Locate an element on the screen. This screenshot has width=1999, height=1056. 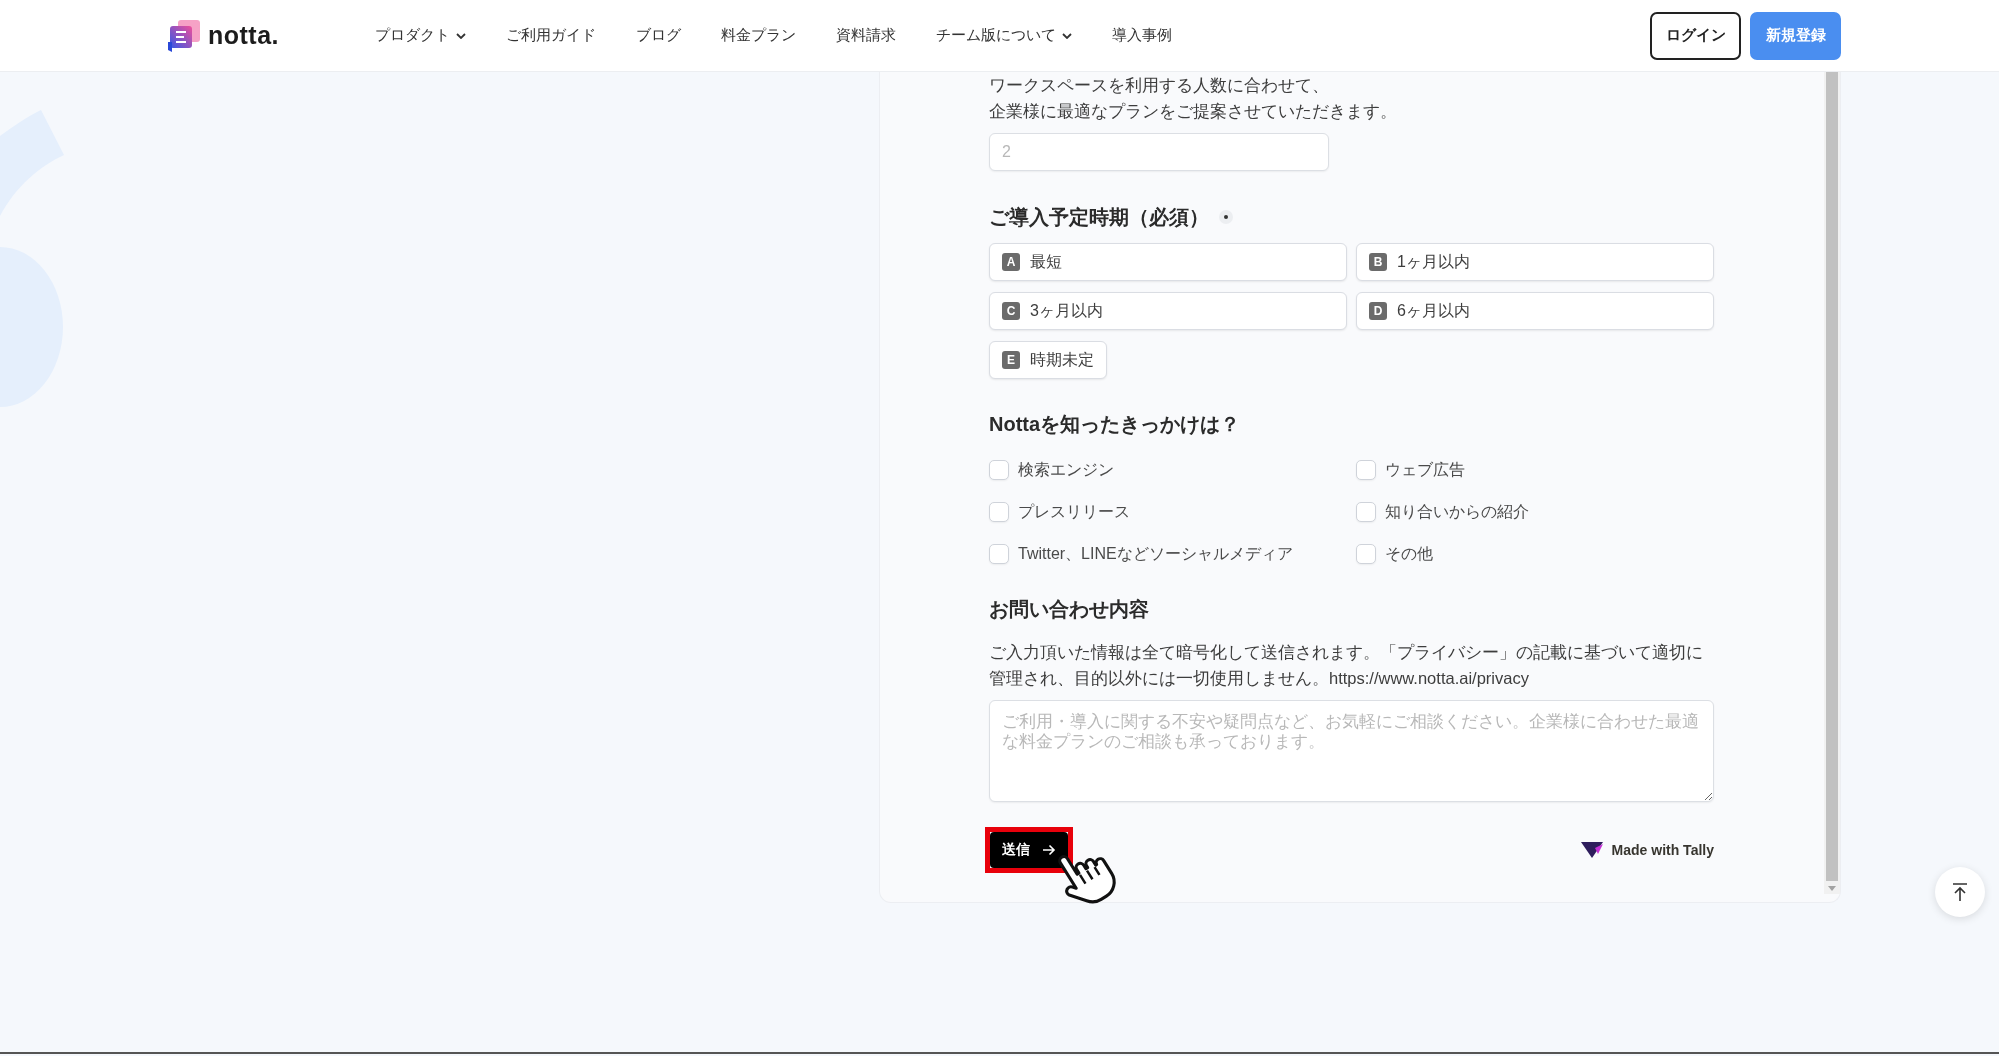
checkbox-label: 検索エンジン is located at coordinates (1066, 470).